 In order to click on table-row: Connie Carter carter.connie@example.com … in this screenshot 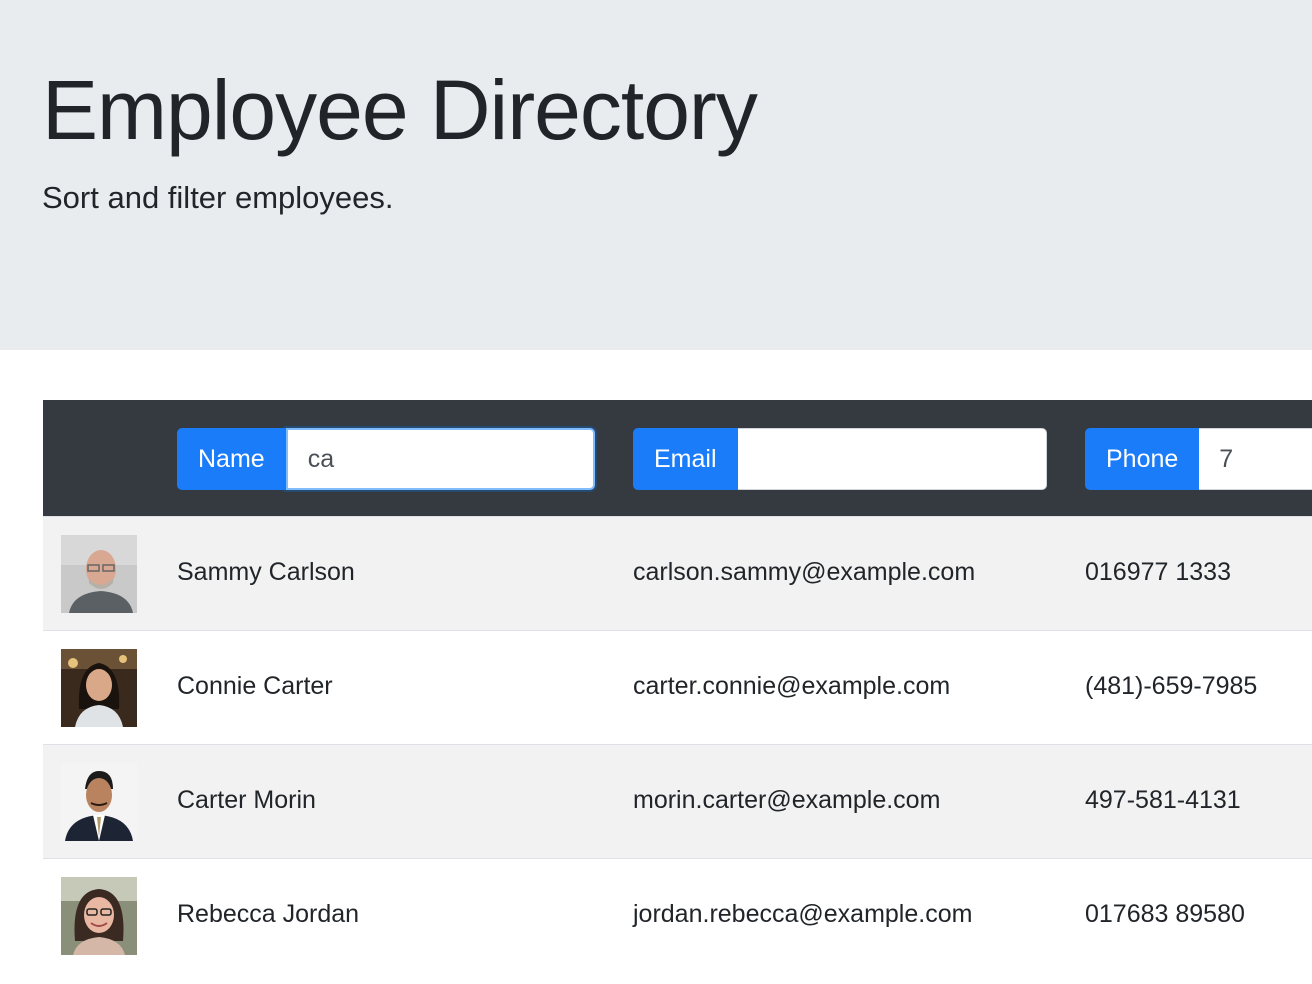, I will do `click(677, 687)`.